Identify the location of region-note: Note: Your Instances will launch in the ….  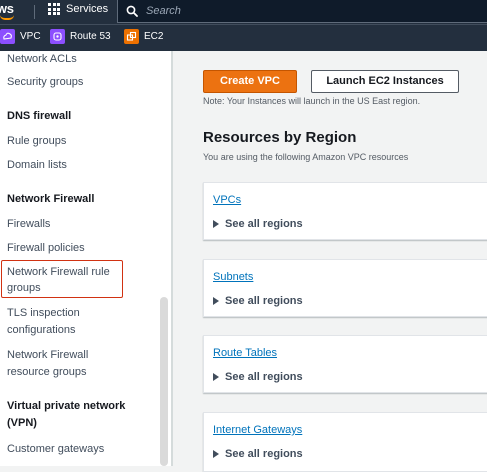
(312, 101).